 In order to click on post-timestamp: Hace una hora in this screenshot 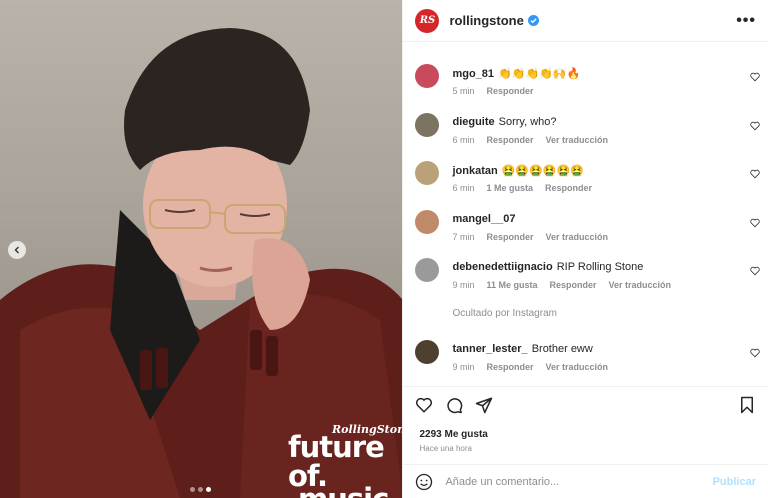, I will do `click(445, 448)`.